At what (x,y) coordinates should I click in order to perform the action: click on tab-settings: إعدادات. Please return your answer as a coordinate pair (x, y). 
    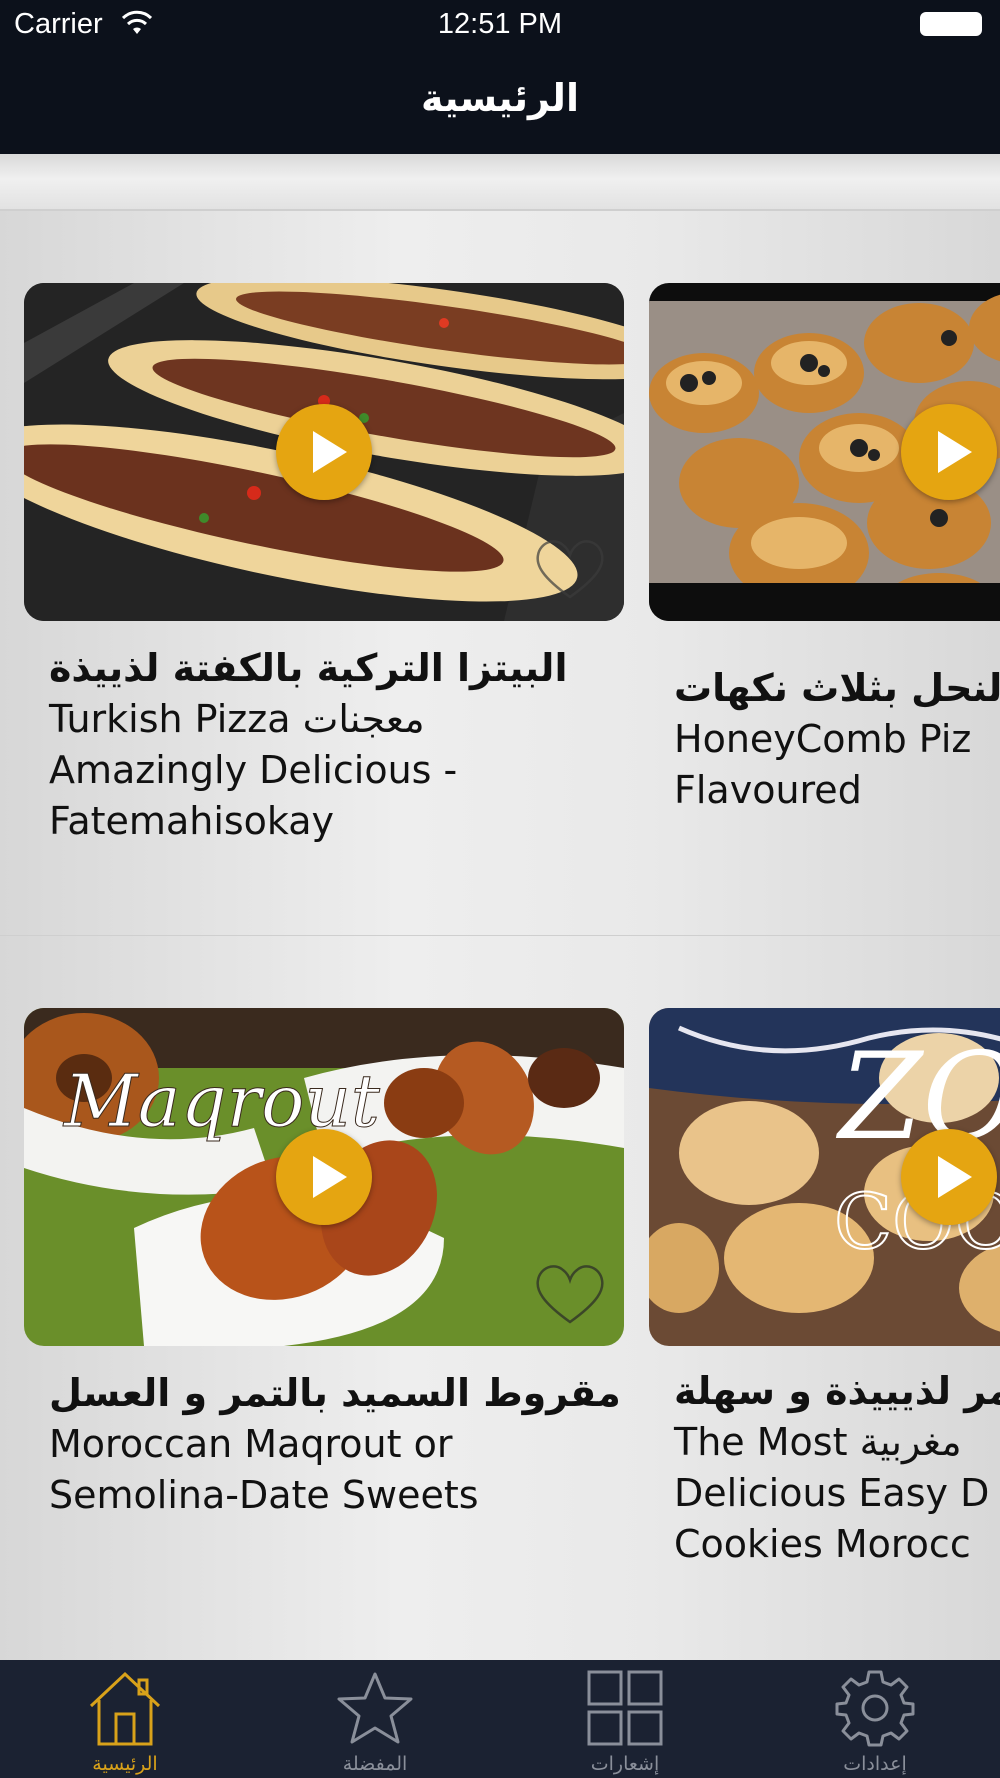
    Looking at the image, I should click on (875, 1719).